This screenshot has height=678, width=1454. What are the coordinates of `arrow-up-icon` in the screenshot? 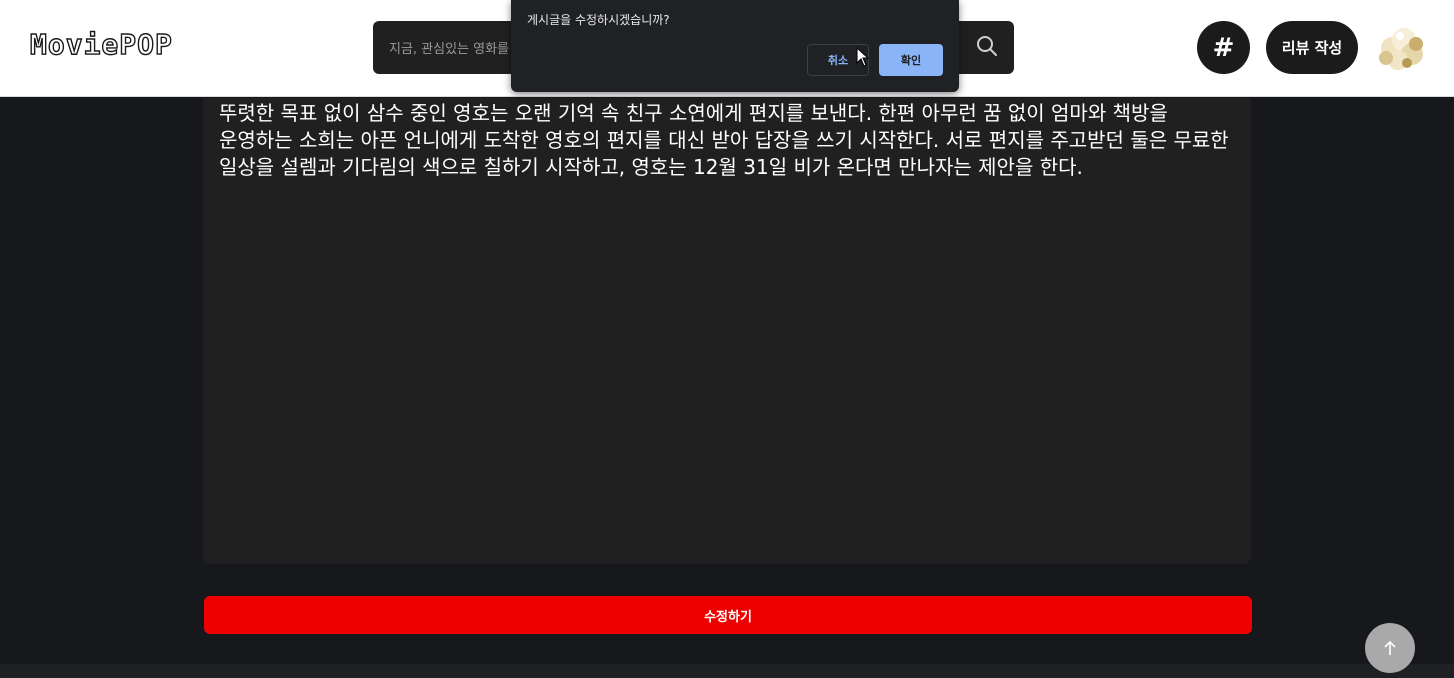 It's located at (1390, 647).